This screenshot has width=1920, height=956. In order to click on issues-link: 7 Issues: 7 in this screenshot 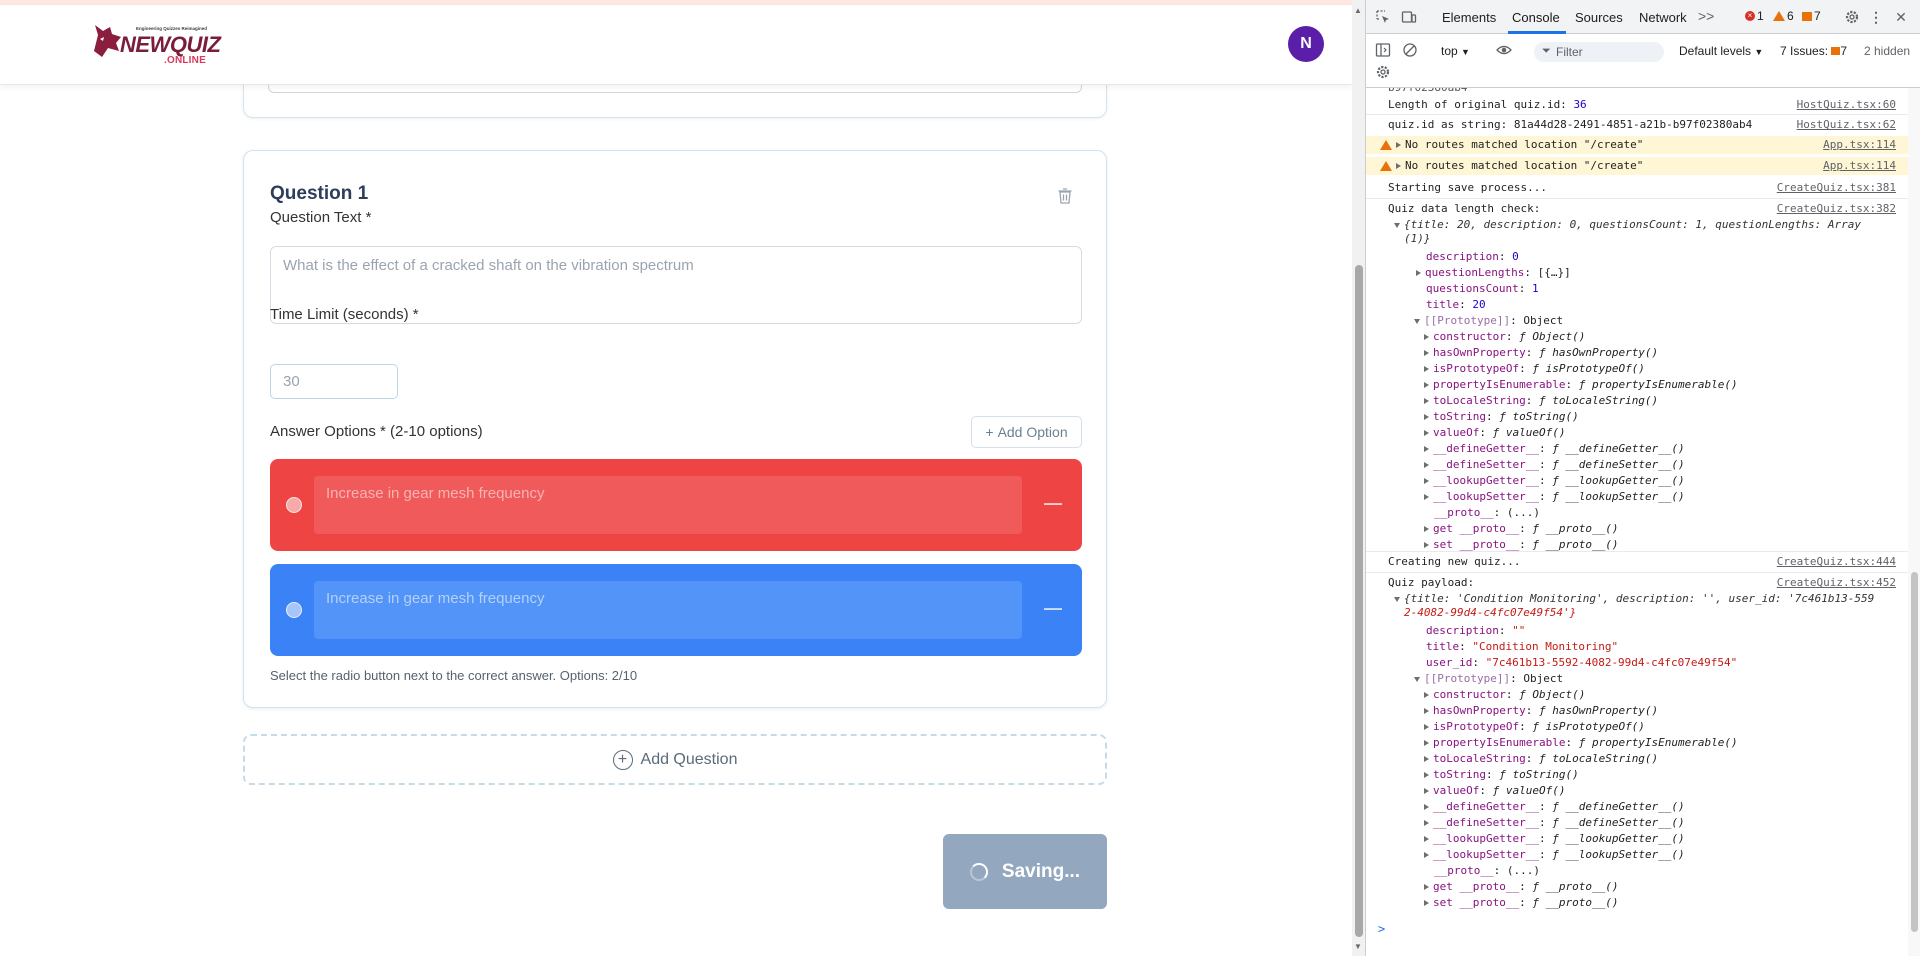, I will do `click(1813, 51)`.